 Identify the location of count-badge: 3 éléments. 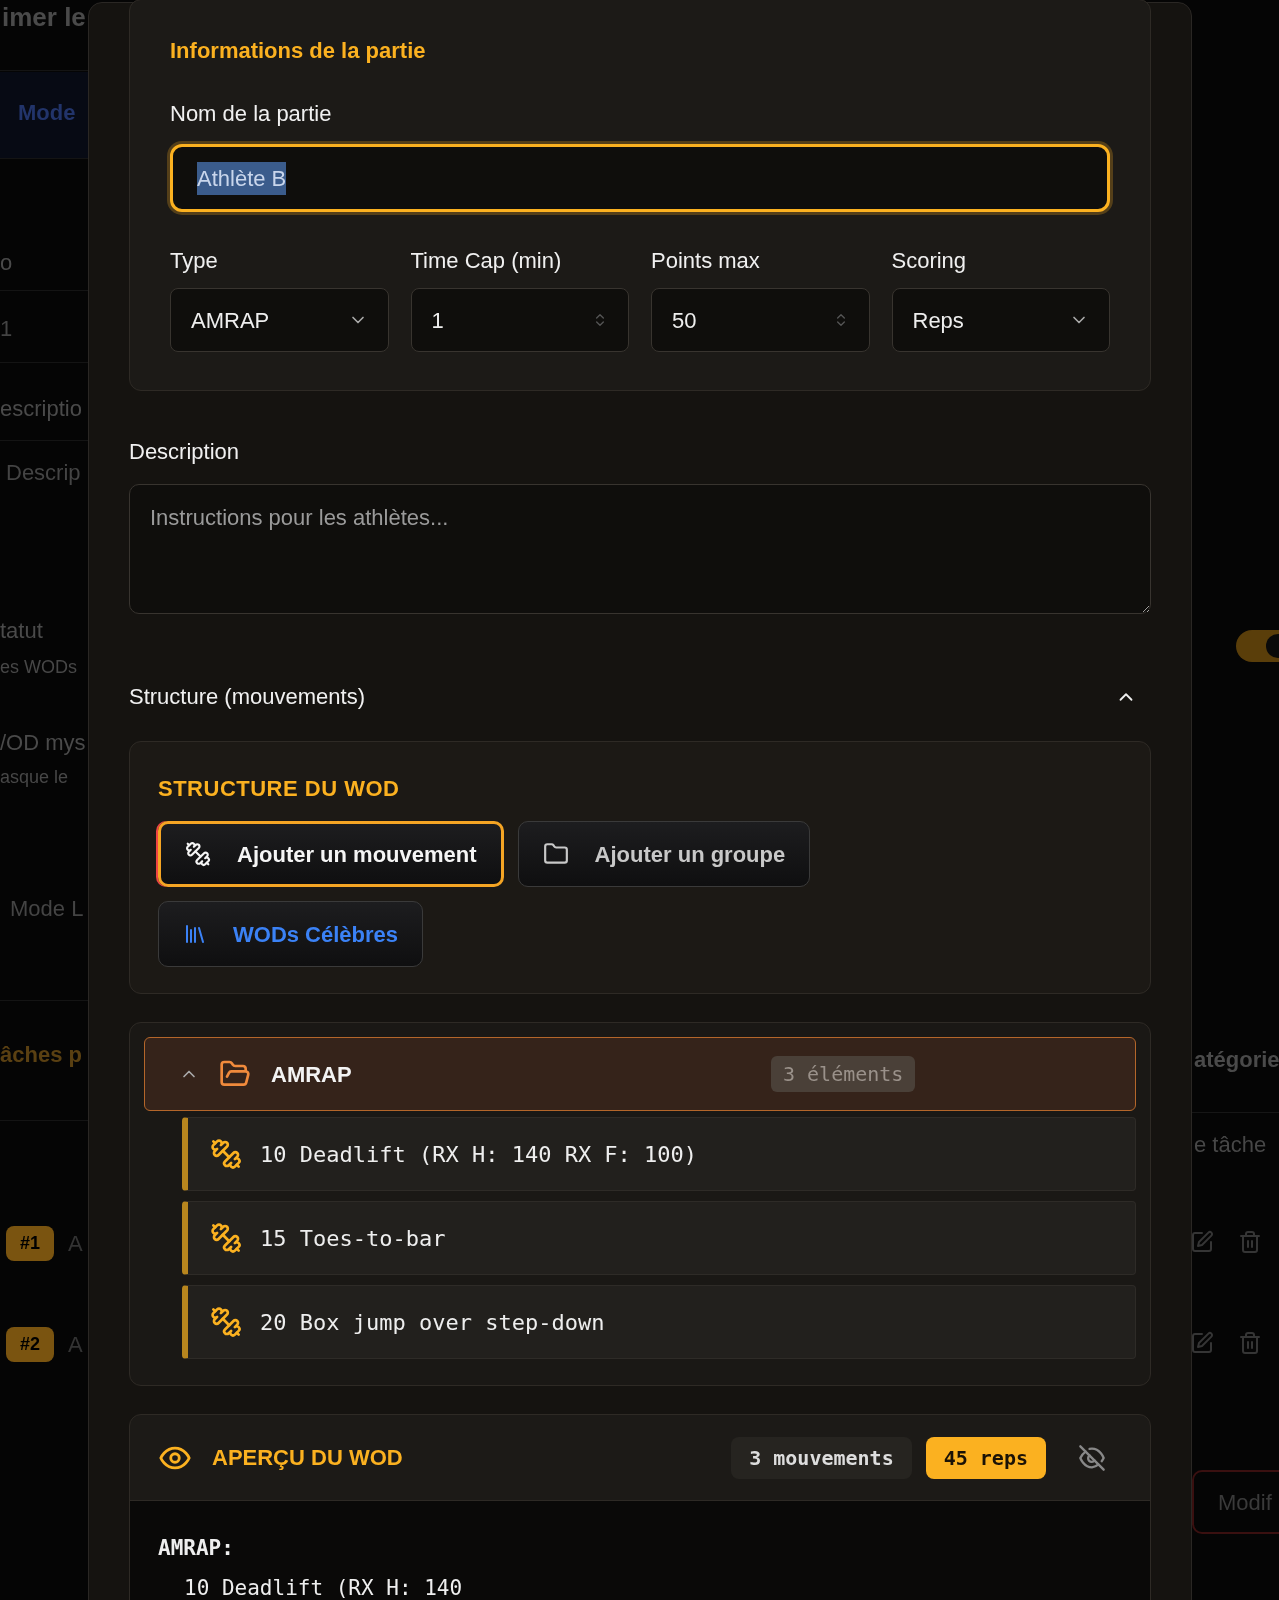
(843, 1074).